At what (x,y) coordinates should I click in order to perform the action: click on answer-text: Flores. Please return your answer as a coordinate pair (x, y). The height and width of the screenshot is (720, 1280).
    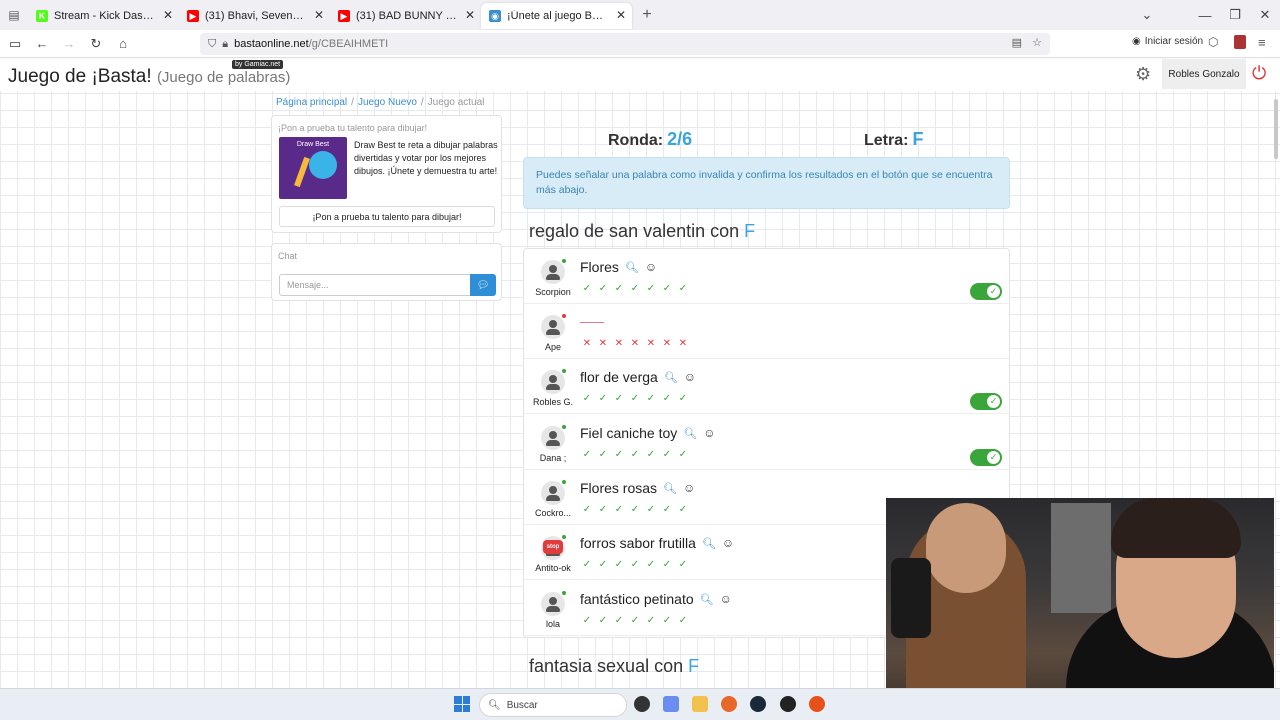
    Looking at the image, I should click on (599, 267).